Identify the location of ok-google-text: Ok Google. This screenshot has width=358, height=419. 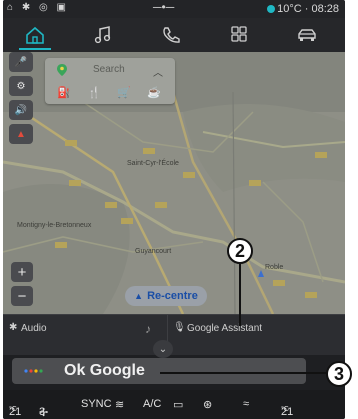
(104, 370).